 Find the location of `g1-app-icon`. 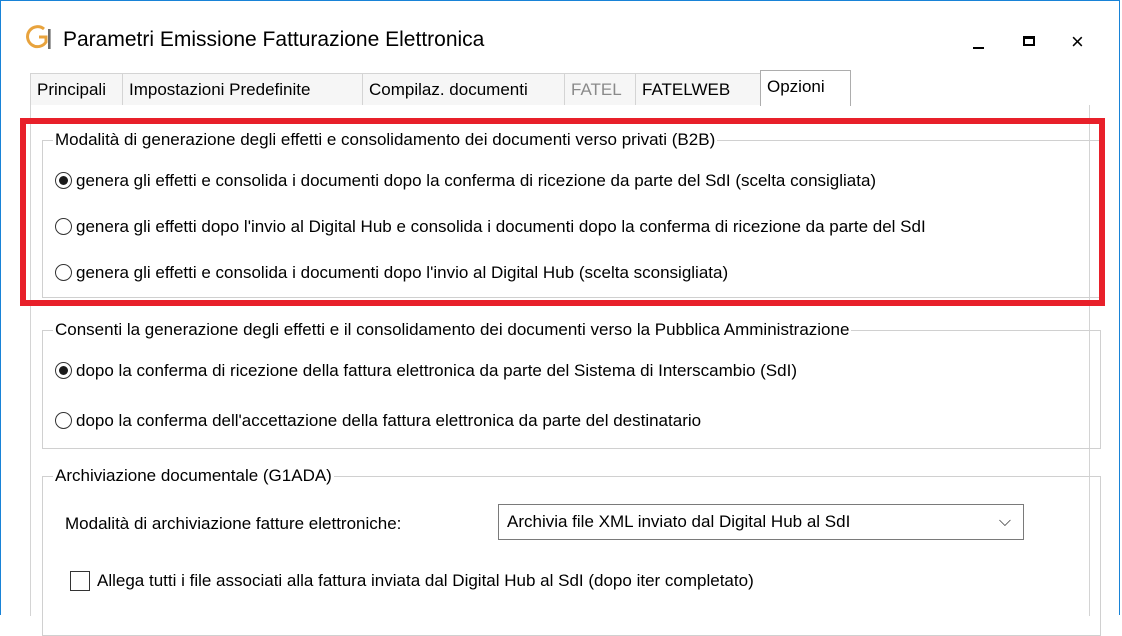

g1-app-icon is located at coordinates (39, 38).